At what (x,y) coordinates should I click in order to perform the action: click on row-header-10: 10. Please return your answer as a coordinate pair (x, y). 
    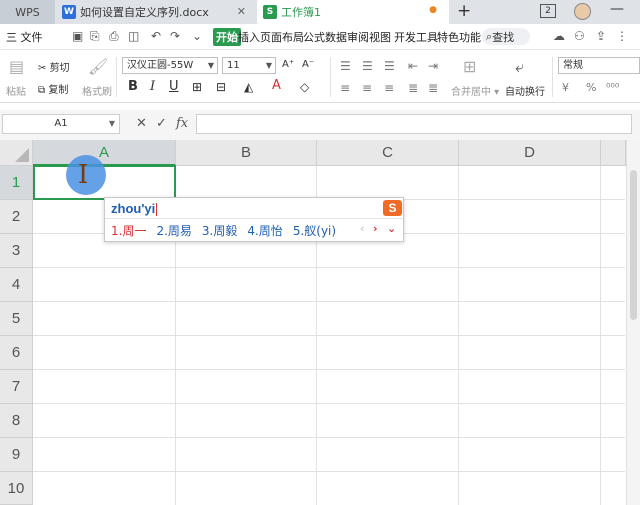
    Looking at the image, I should click on (16, 488).